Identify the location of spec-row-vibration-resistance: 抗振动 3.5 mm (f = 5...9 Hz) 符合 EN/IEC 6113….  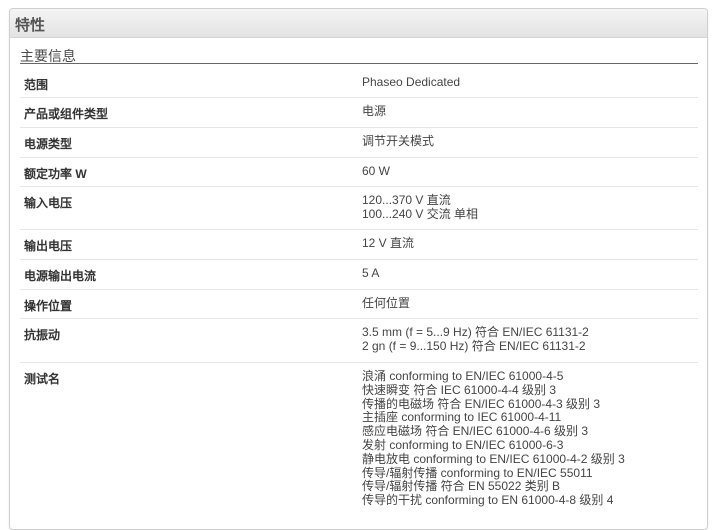
(359, 341).